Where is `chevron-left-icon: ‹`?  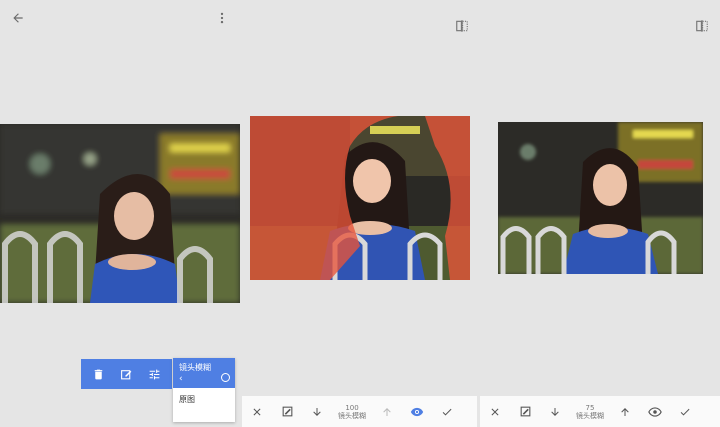
chevron-left-icon: ‹ is located at coordinates (181, 379).